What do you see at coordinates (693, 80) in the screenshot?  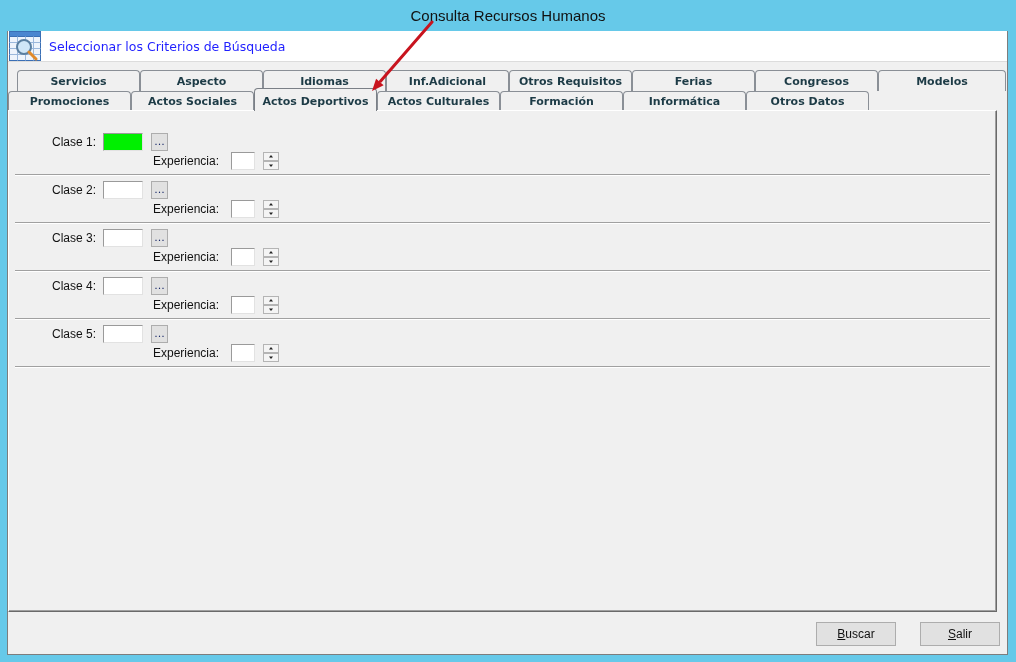 I see `tab: Ferias` at bounding box center [693, 80].